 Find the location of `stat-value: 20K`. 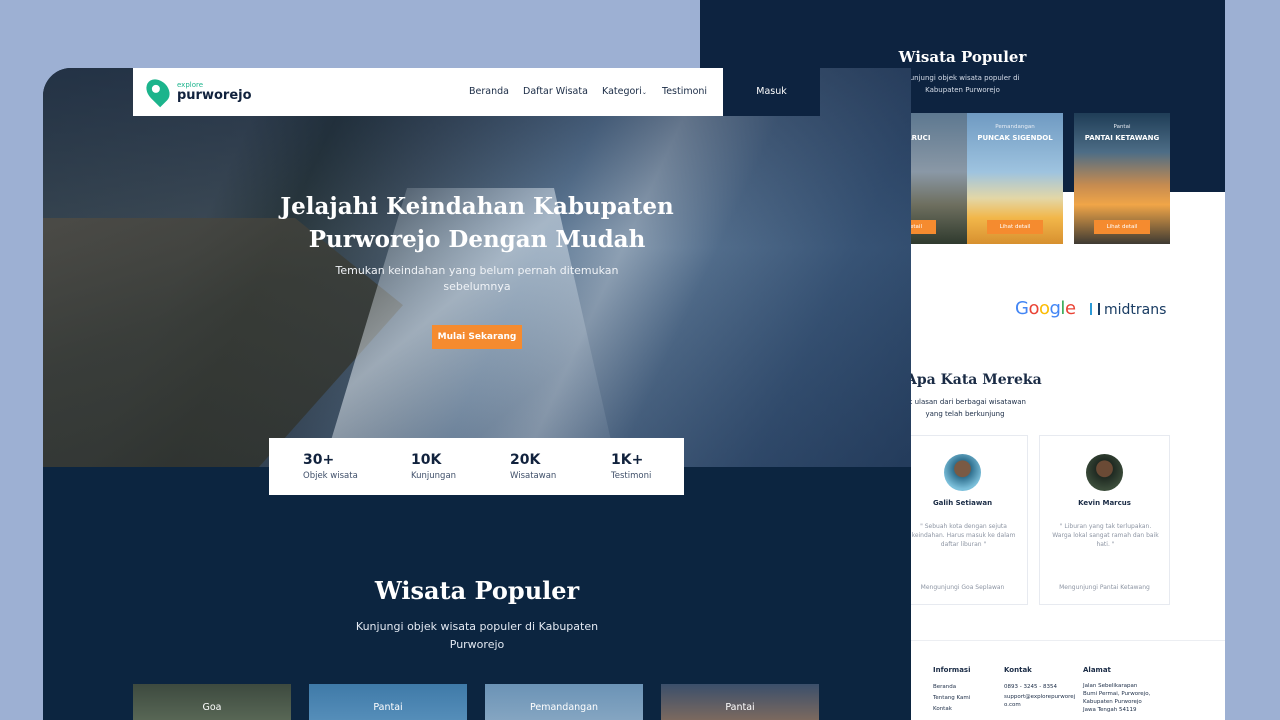

stat-value: 20K is located at coordinates (525, 460).